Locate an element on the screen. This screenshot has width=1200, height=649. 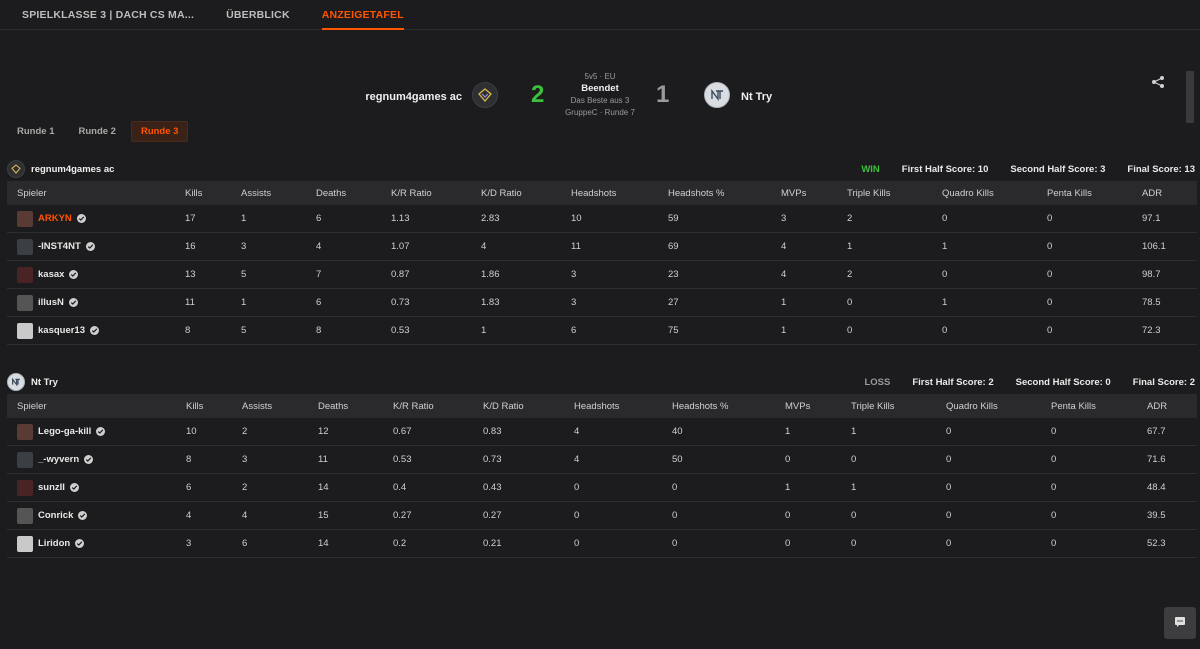
stat-cell: 4 is located at coordinates (784, 246).